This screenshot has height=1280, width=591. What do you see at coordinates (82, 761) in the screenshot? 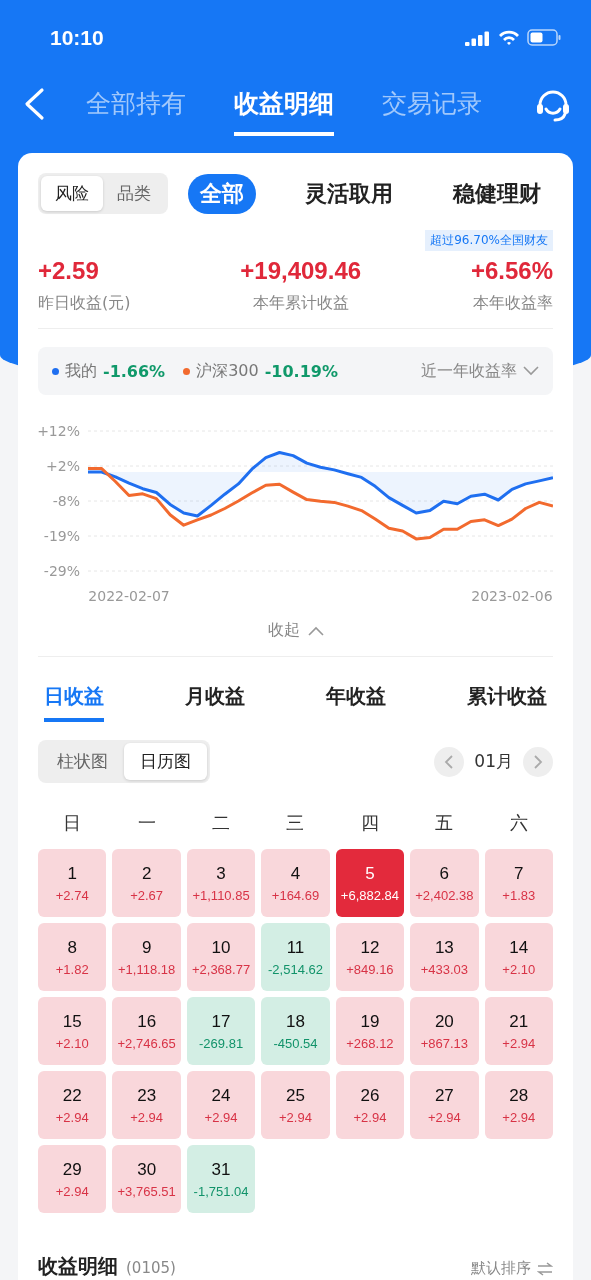
I see `view-option: 柱状图` at bounding box center [82, 761].